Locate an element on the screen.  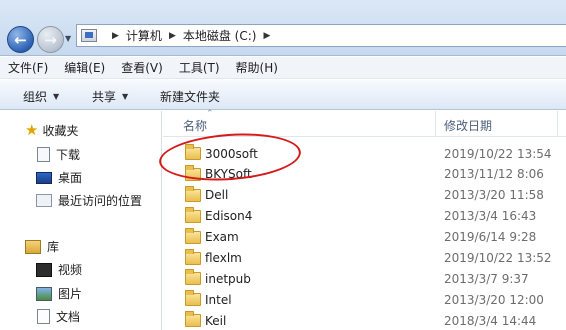
menu-tools: 工具(T) is located at coordinates (199, 67).